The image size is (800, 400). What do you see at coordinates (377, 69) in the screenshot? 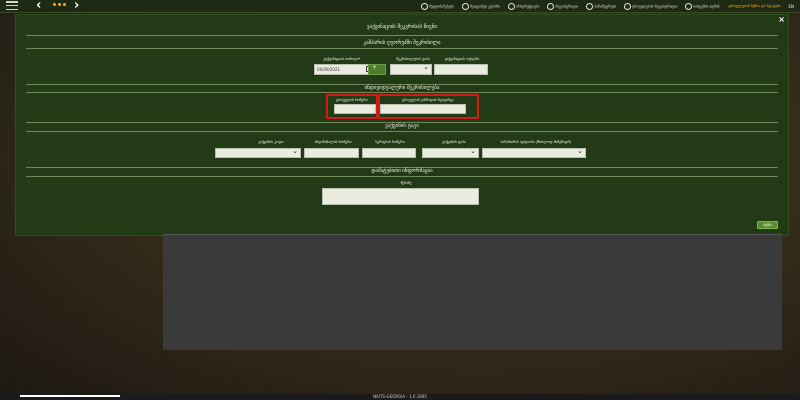
I see `add-date-button` at bounding box center [377, 69].